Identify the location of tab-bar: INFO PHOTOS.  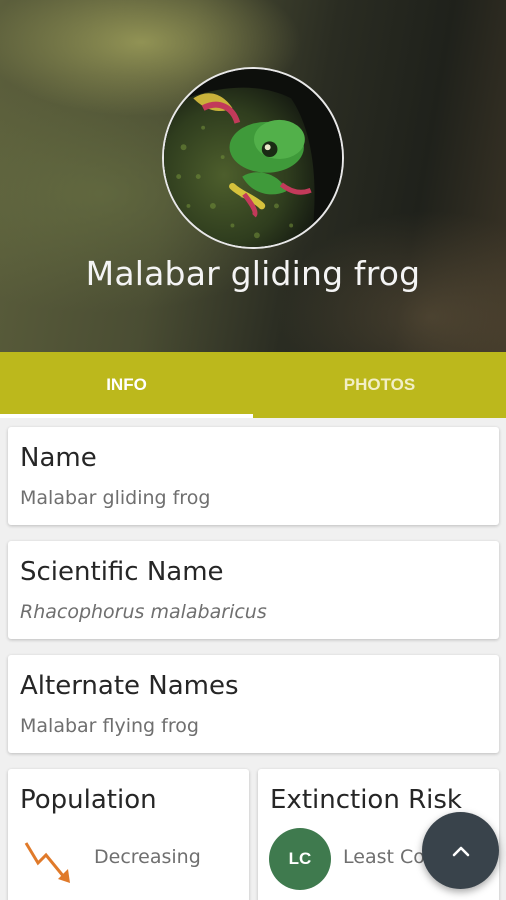
(253, 385).